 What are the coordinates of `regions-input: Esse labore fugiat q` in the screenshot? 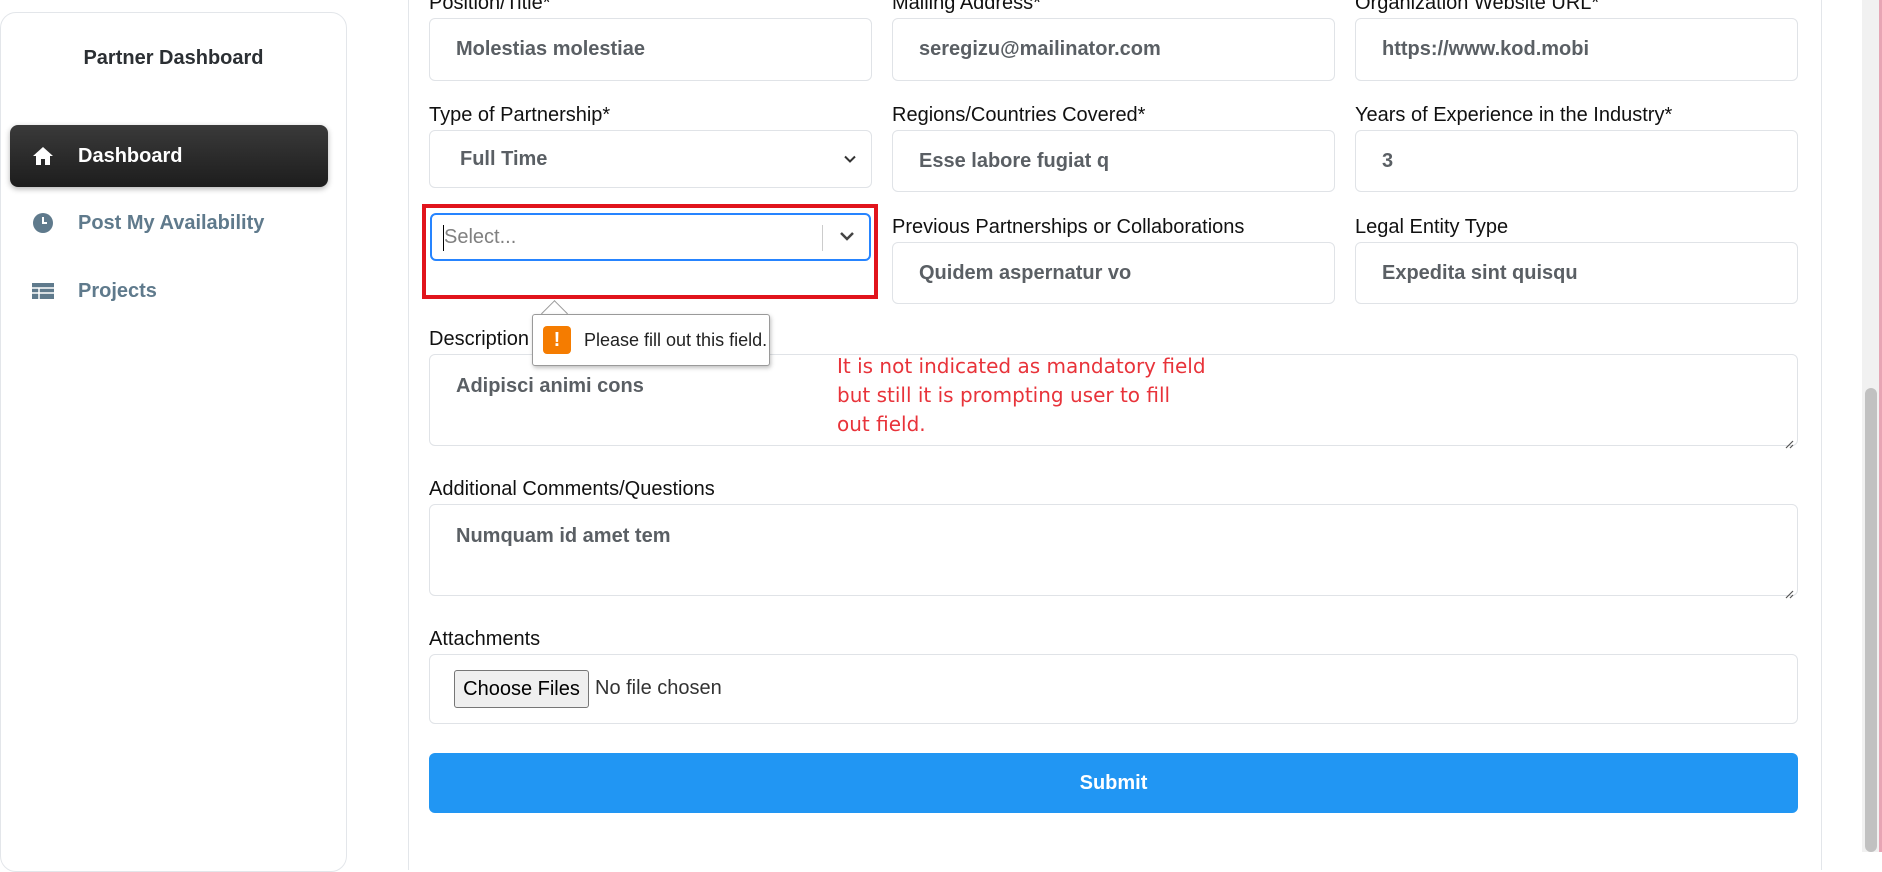 It's located at (1113, 161).